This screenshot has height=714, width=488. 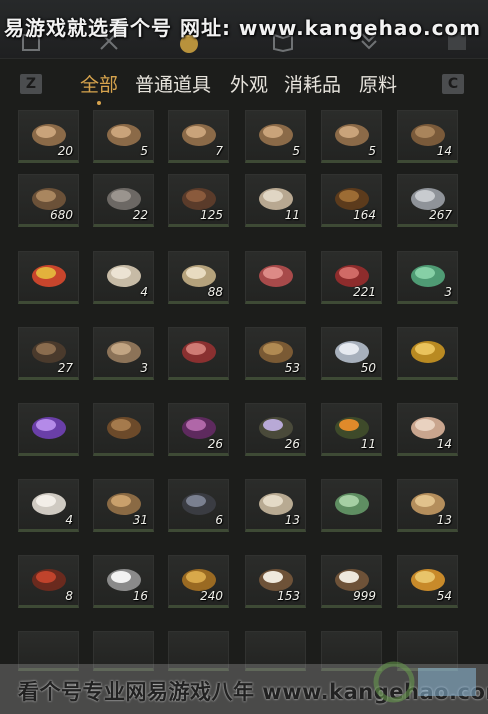 I want to click on meat-chunks-icon, so click(x=276, y=276).